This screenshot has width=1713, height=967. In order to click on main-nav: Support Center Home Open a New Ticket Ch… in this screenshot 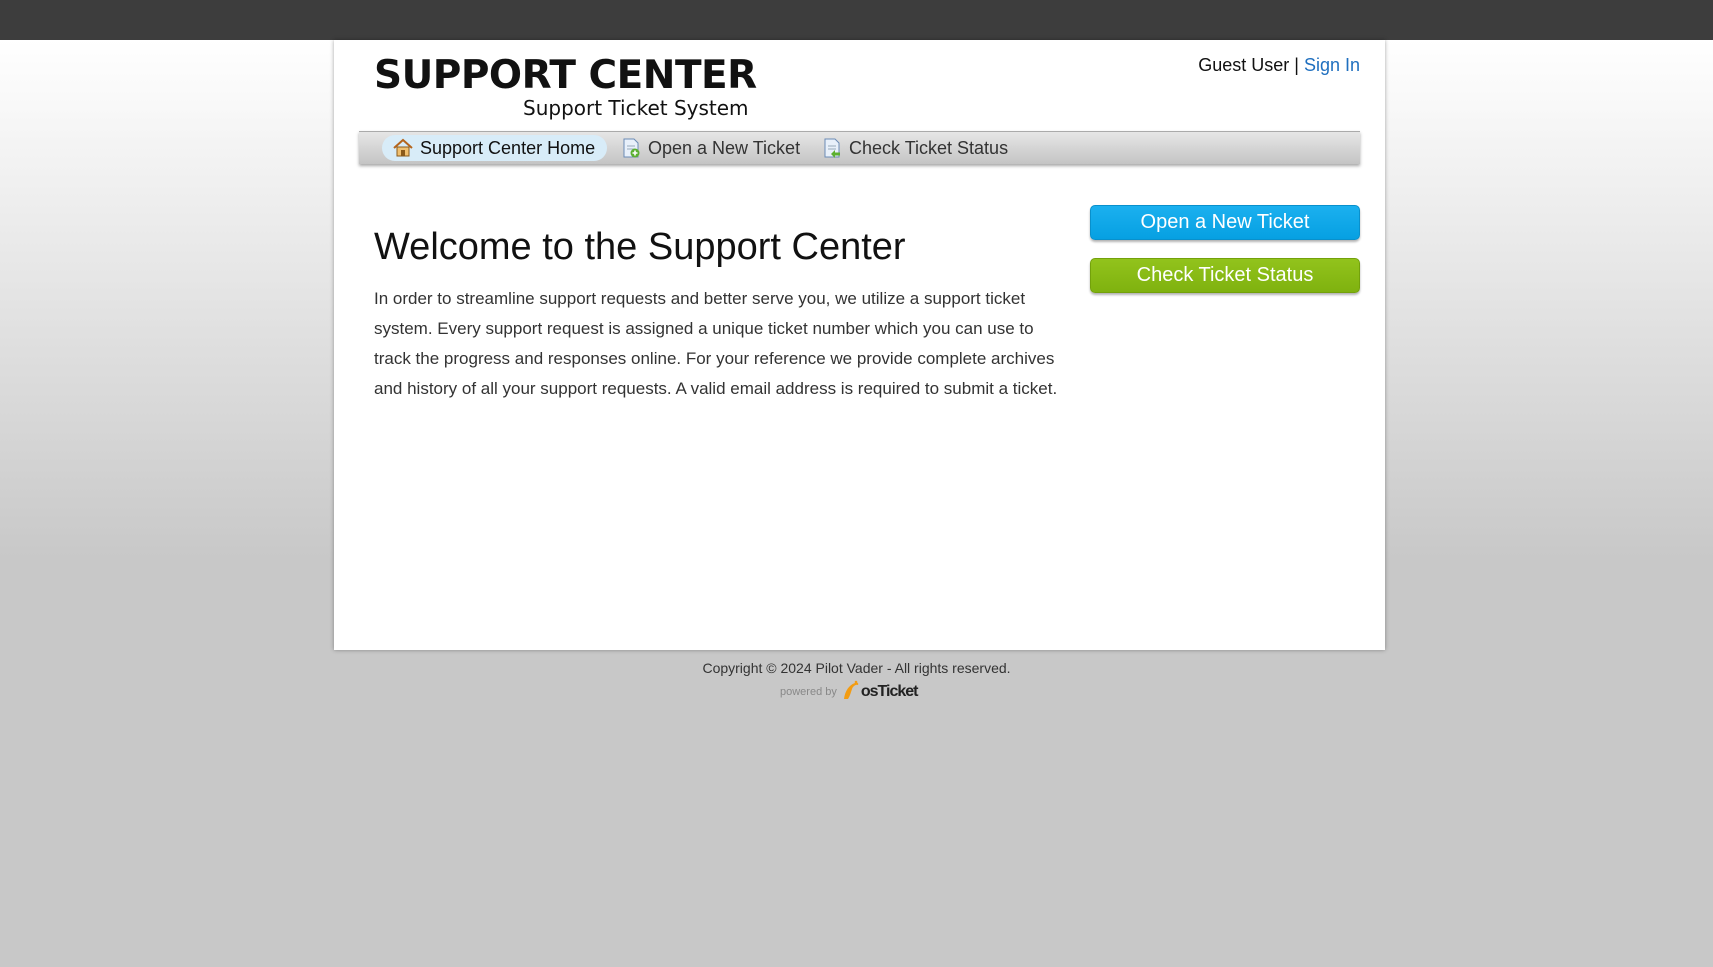, I will do `click(859, 147)`.